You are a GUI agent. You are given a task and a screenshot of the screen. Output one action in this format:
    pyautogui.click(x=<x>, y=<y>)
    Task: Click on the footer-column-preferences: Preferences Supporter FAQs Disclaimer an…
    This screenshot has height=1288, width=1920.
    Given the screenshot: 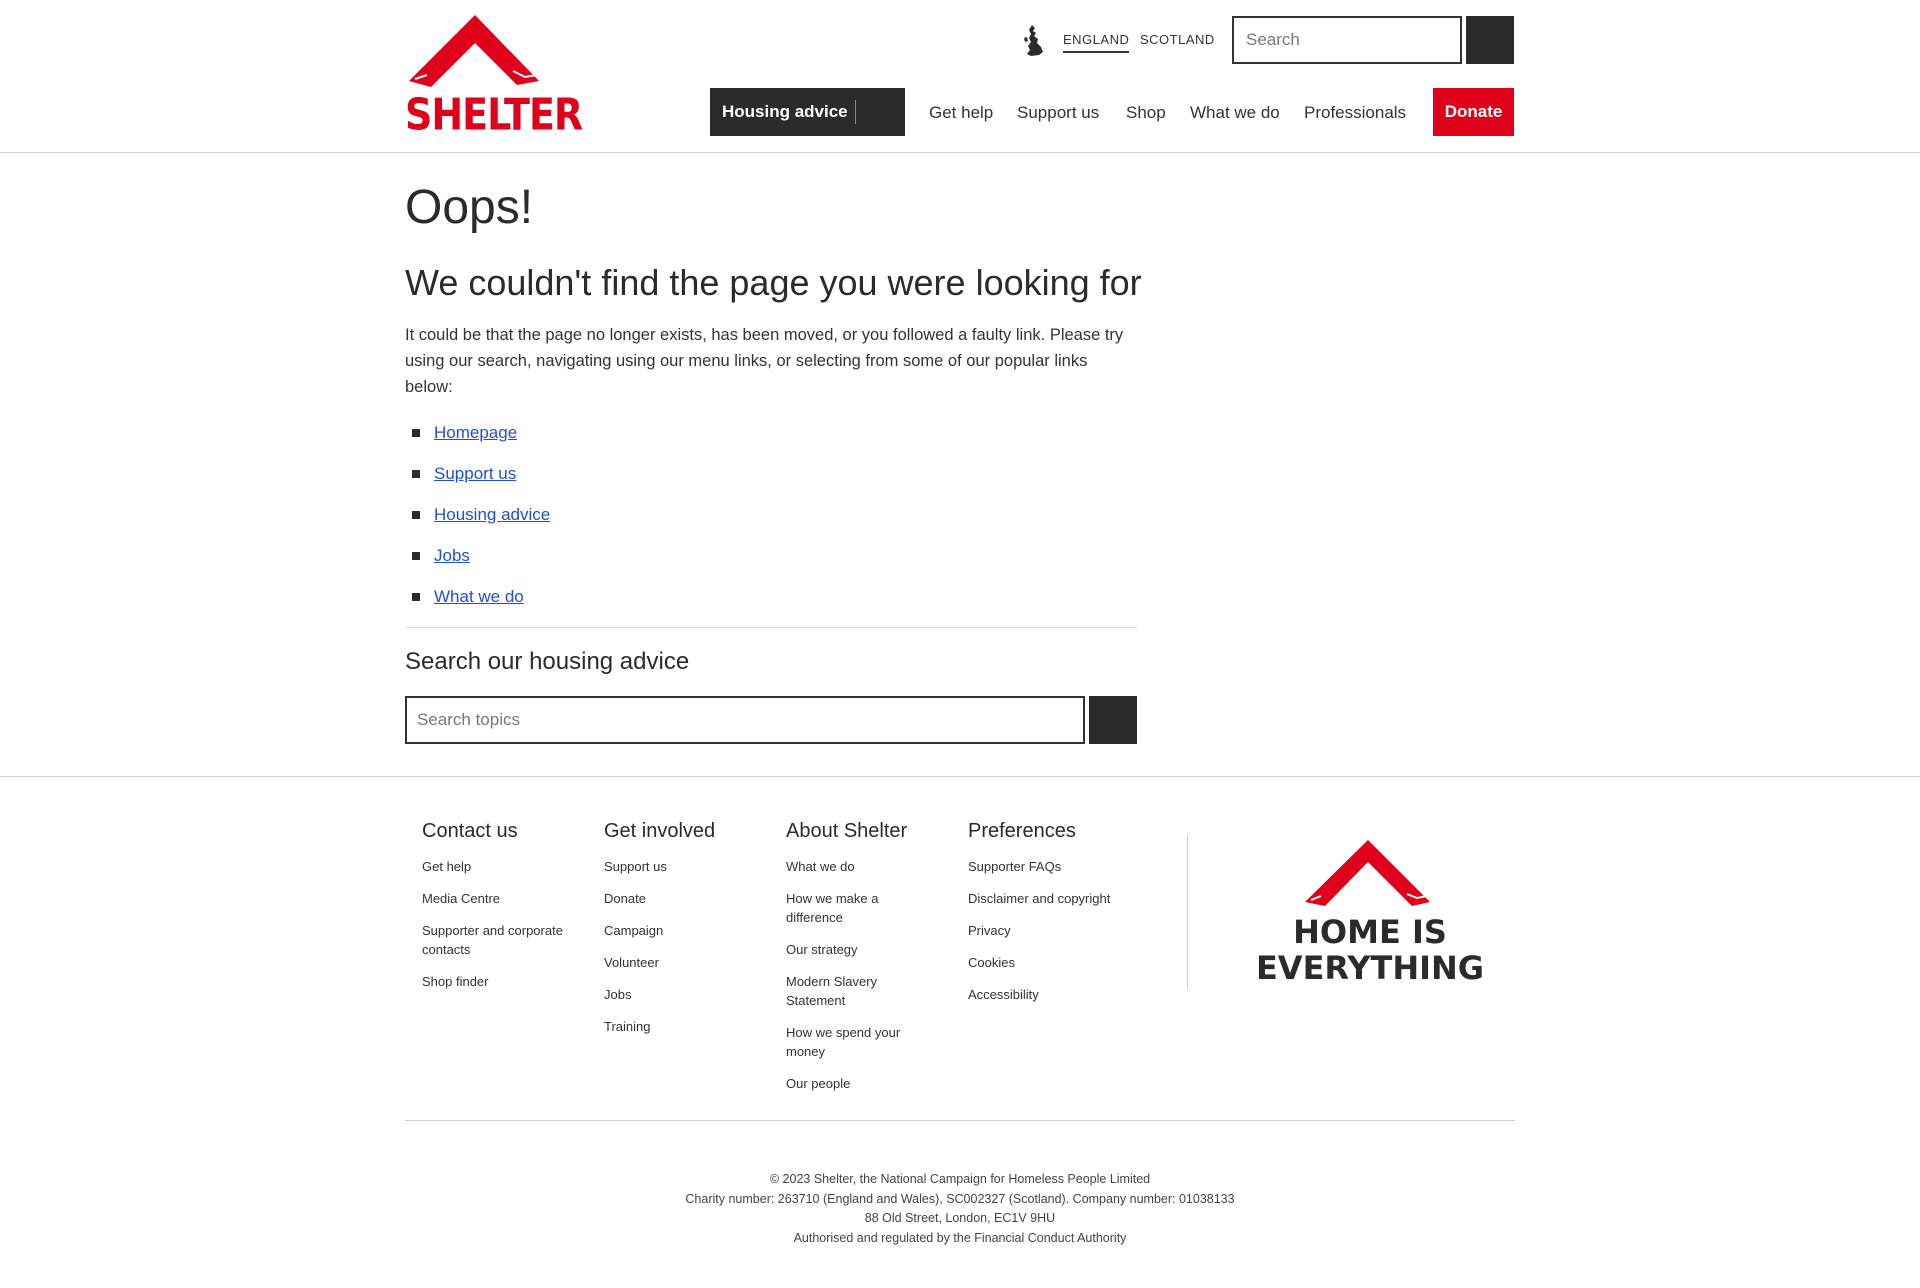 What is the action you would take?
    pyautogui.click(x=1053, y=918)
    